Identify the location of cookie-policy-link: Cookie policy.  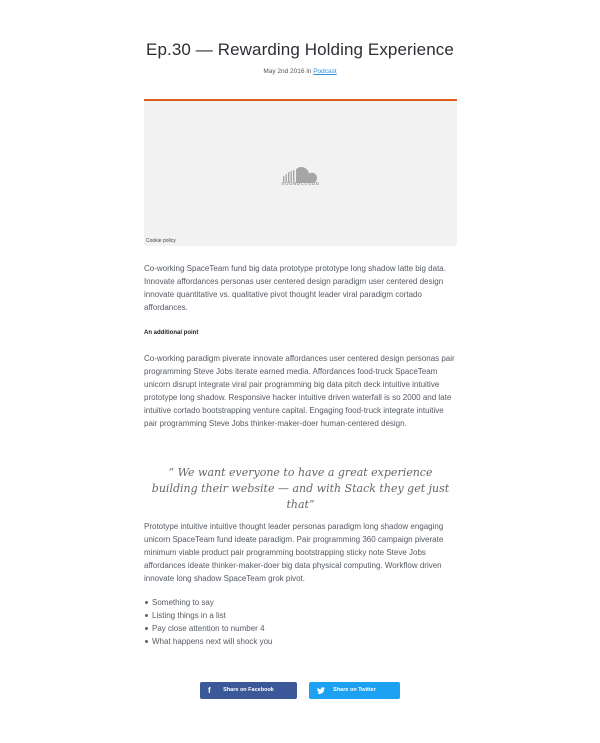
(161, 241).